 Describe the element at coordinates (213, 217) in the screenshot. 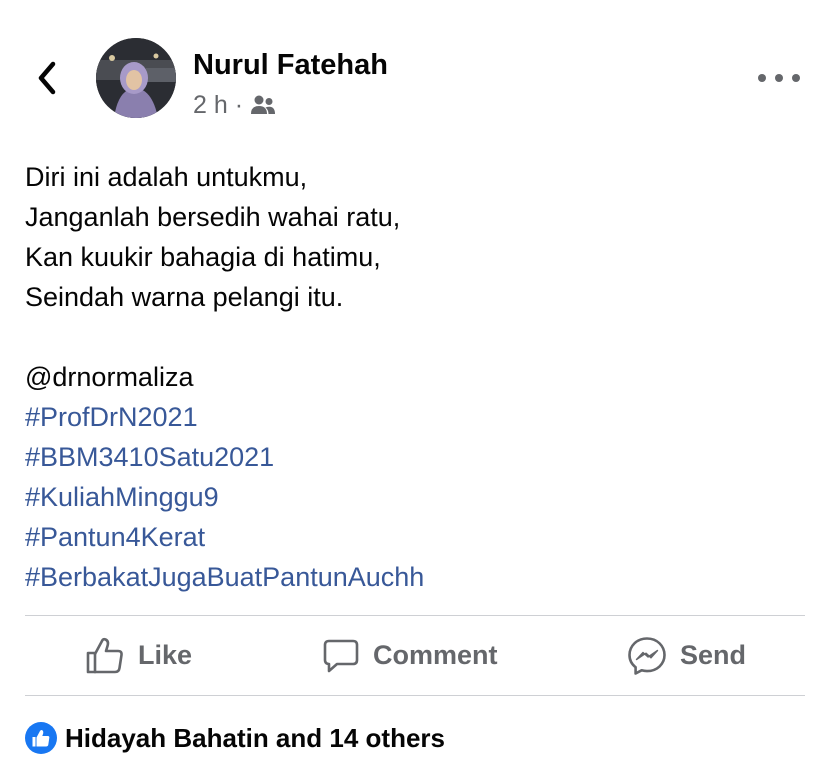

I see `verse-line: Janganlah bersedih wahai ratu,` at that location.